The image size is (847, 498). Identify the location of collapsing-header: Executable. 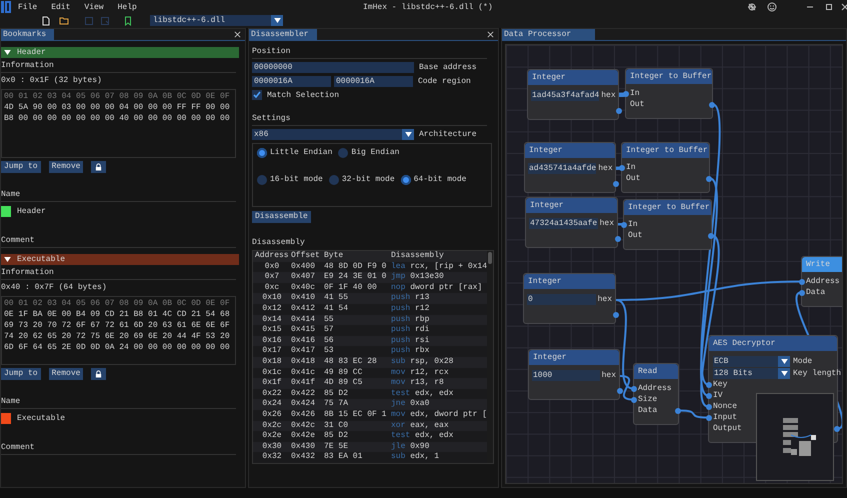
(120, 259).